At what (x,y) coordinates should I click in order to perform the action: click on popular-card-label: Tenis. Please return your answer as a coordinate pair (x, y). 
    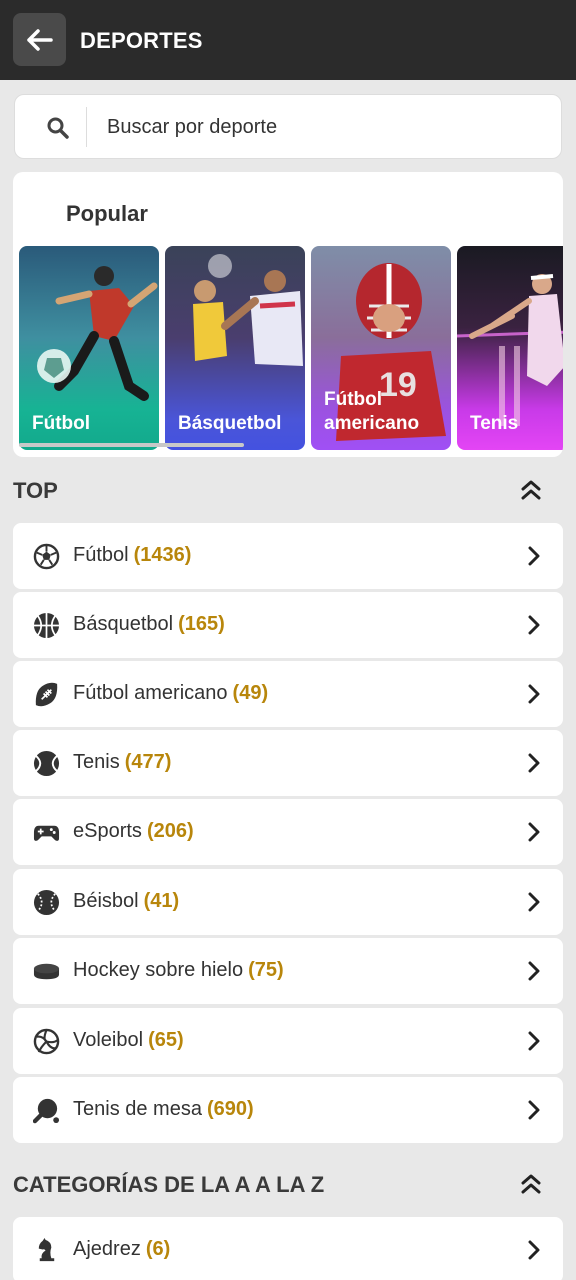
    Looking at the image, I should click on (494, 423).